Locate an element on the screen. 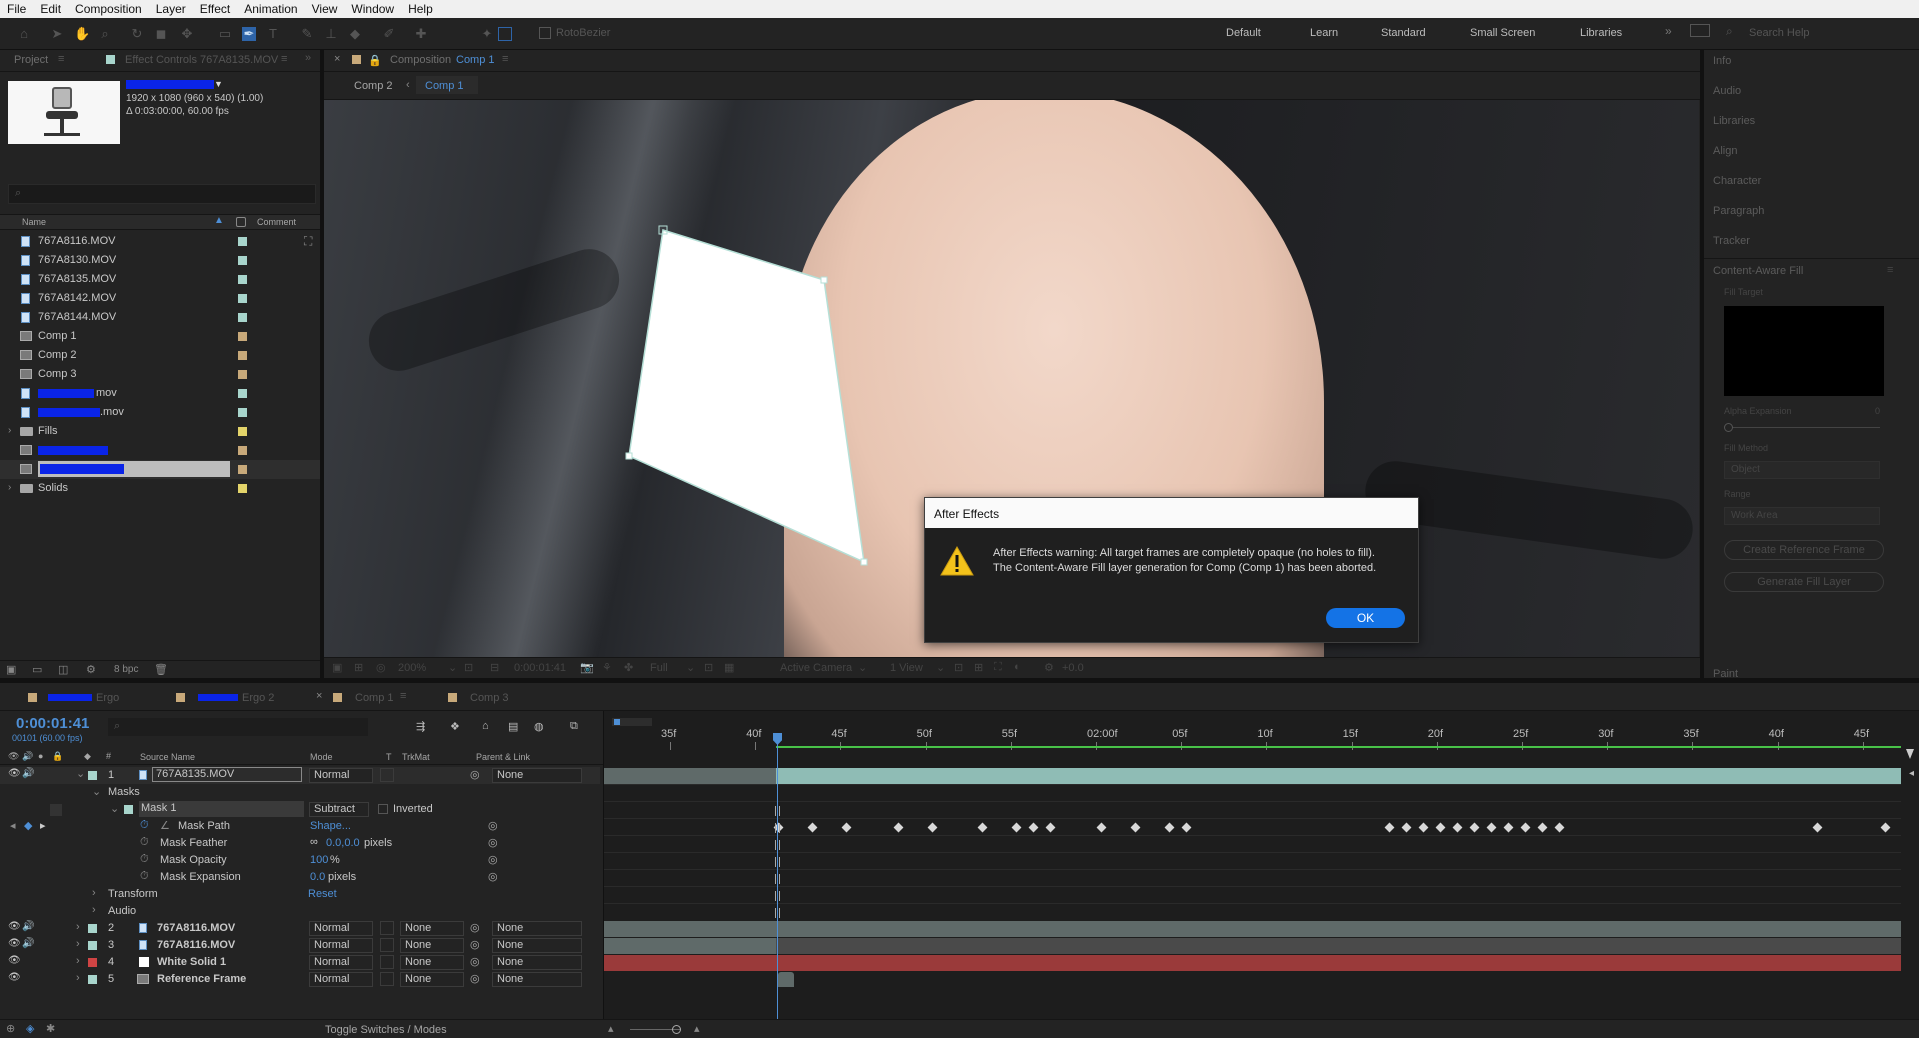 The width and height of the screenshot is (1919, 1038). link-icon: ∞ is located at coordinates (314, 842).